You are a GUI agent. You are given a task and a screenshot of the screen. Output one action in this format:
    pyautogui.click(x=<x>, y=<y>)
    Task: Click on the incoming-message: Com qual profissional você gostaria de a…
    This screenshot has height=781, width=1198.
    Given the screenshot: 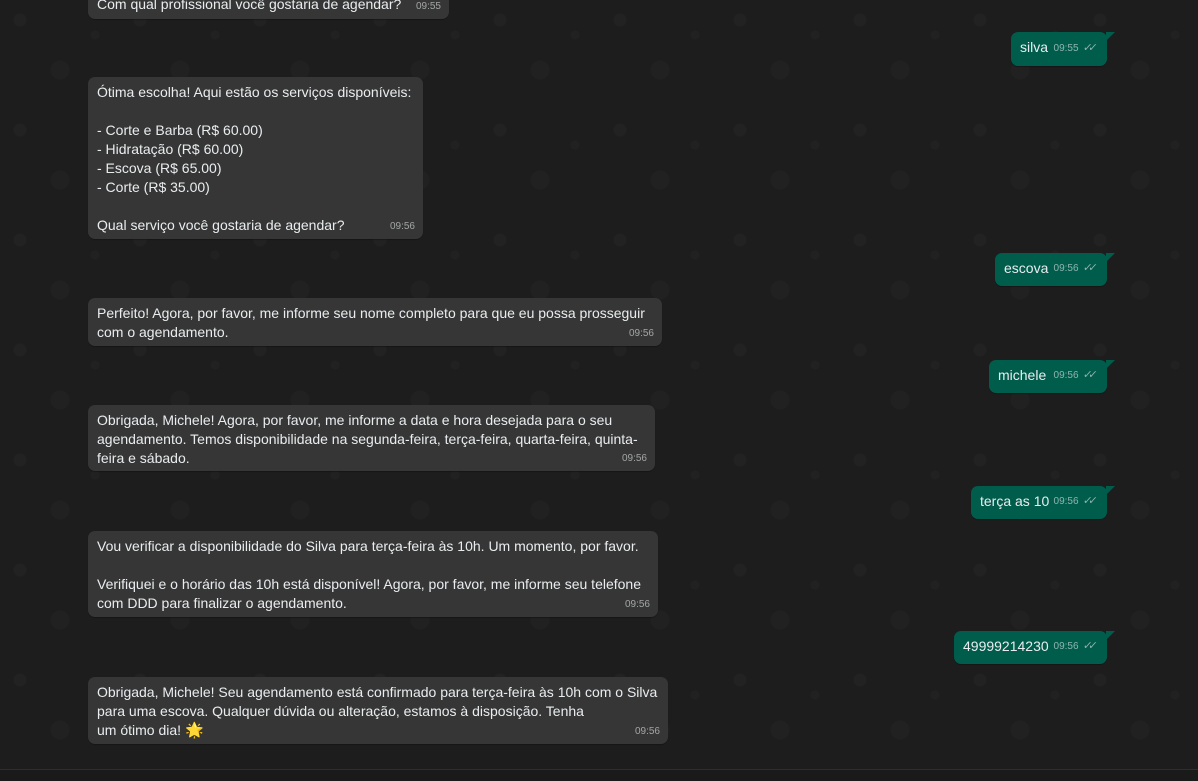 What is the action you would take?
    pyautogui.click(x=268, y=9)
    